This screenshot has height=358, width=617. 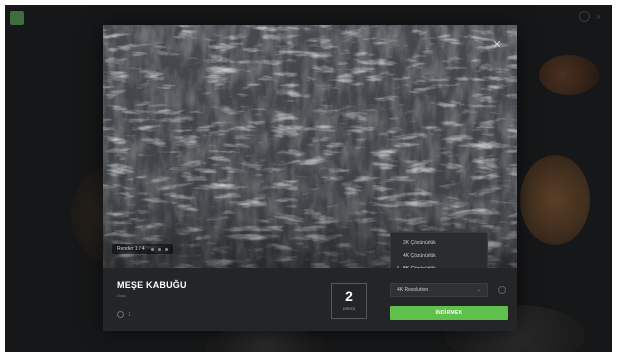 What do you see at coordinates (120, 314) in the screenshot?
I see `heart-icon` at bounding box center [120, 314].